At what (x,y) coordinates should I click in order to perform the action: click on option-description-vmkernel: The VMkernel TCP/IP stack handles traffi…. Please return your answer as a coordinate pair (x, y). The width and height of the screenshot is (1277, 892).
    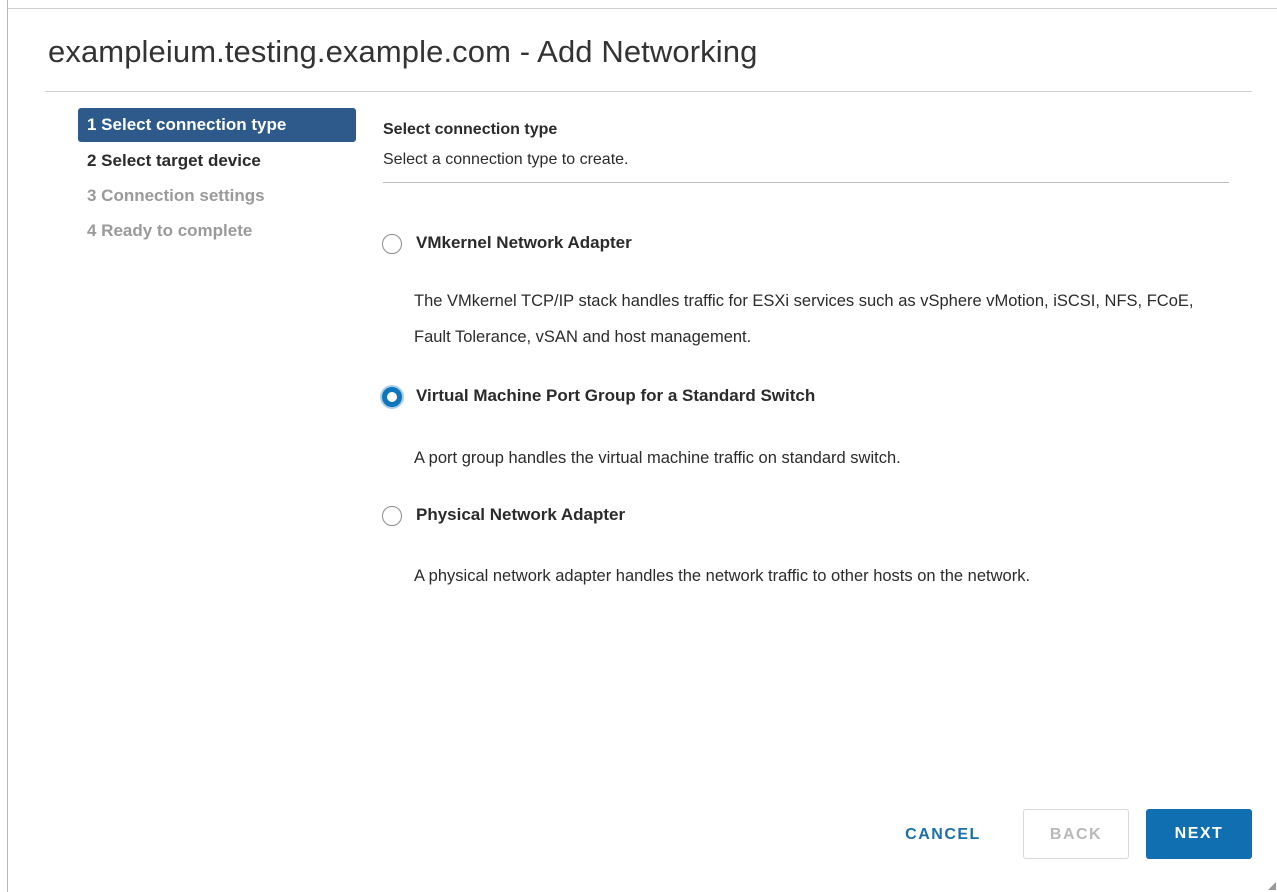
    Looking at the image, I should click on (804, 319).